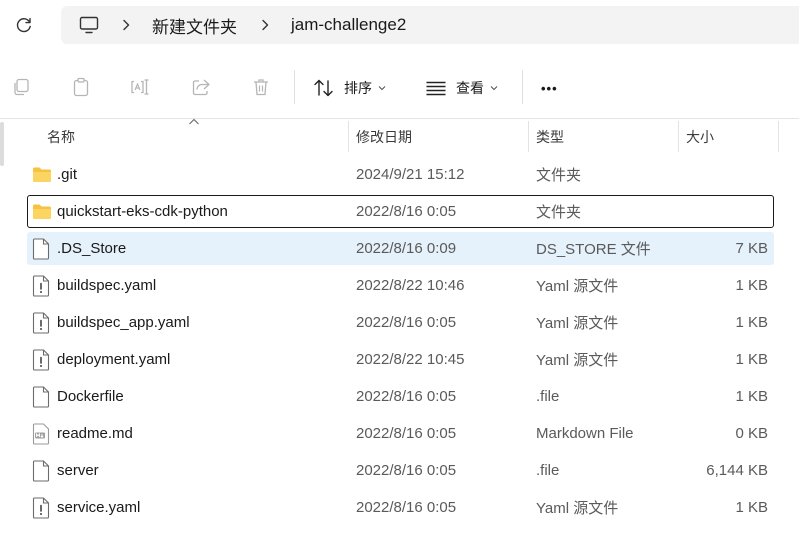  Describe the element at coordinates (61, 136) in the screenshot. I see `column-header-name: 名称` at that location.